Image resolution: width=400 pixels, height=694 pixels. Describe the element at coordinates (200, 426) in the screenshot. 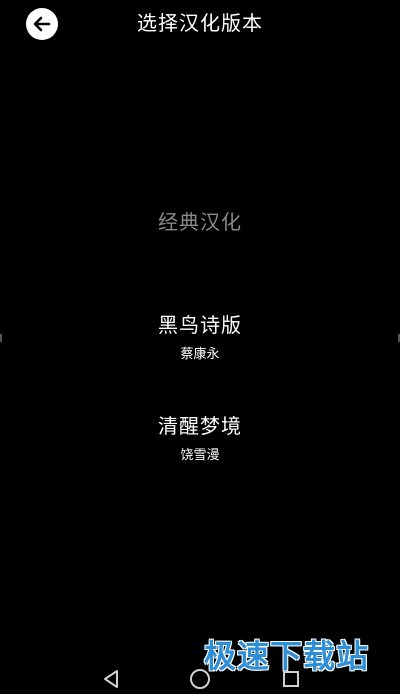

I see `option-title: 清醒梦境` at that location.